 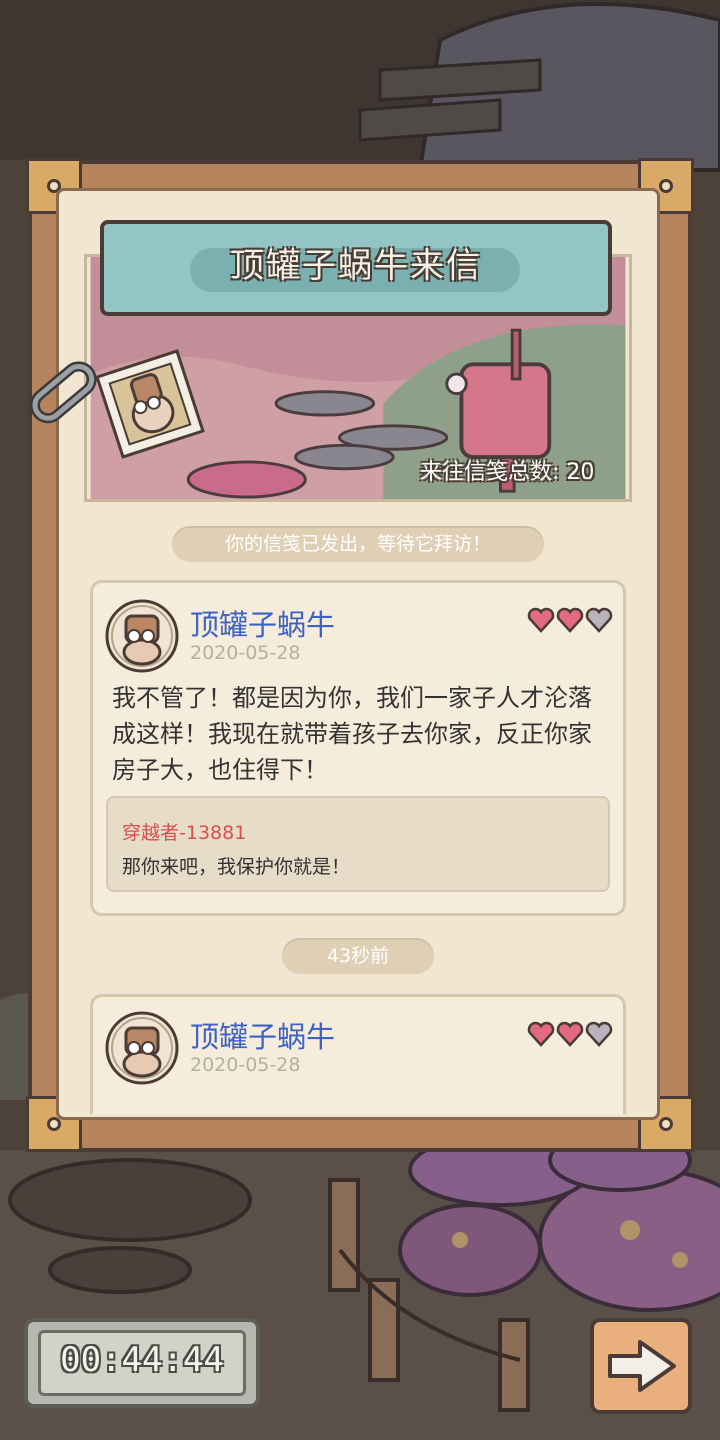 What do you see at coordinates (352, 734) in the screenshot?
I see `letter-body-line: 成这样！我现在就带着孩子去你家，反正你家` at bounding box center [352, 734].